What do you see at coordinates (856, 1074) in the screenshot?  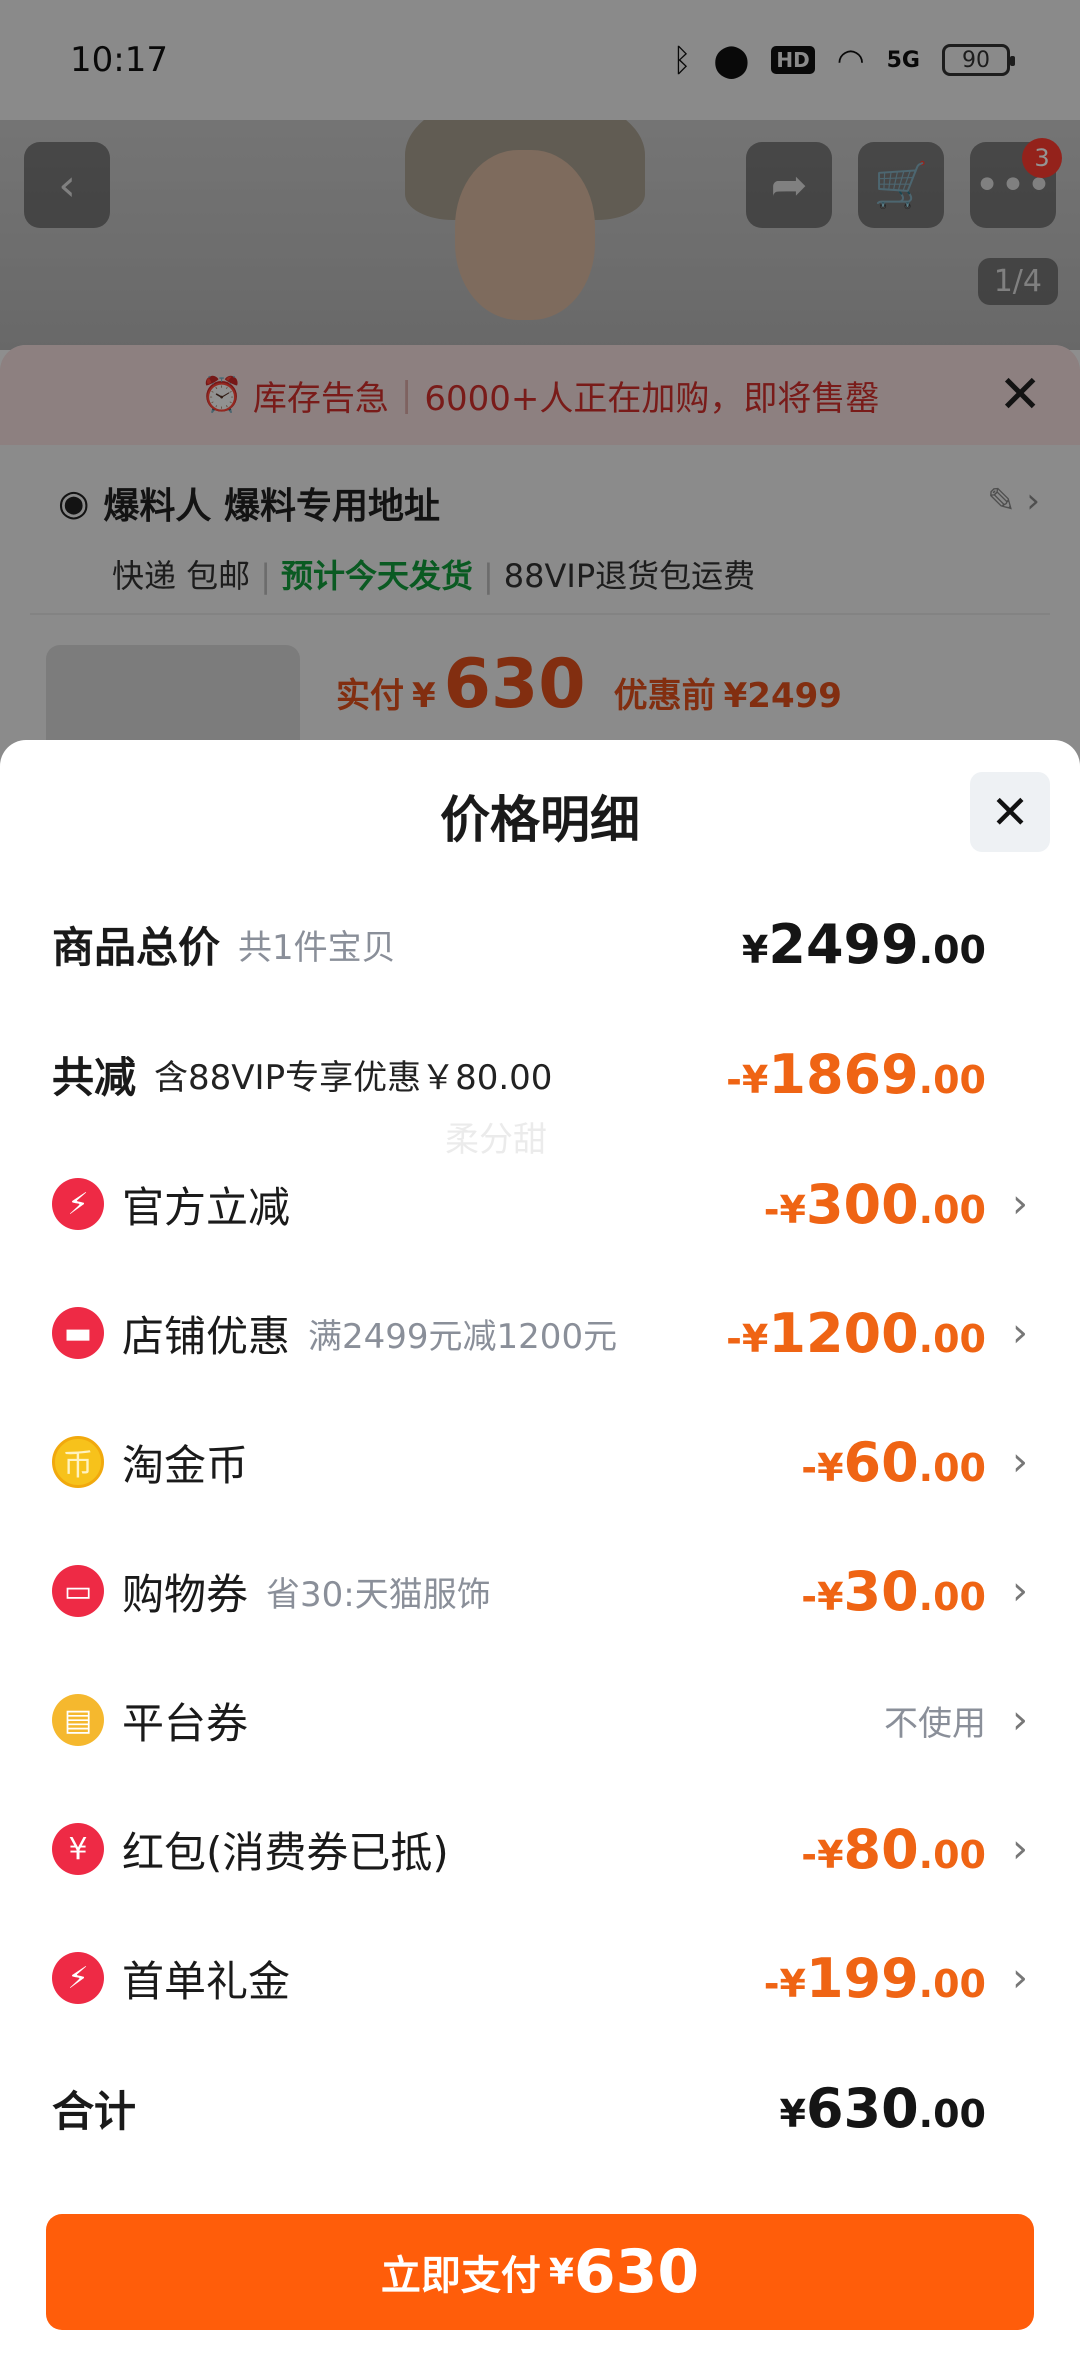 I see `total-discount-amount: -¥ 1869.00` at bounding box center [856, 1074].